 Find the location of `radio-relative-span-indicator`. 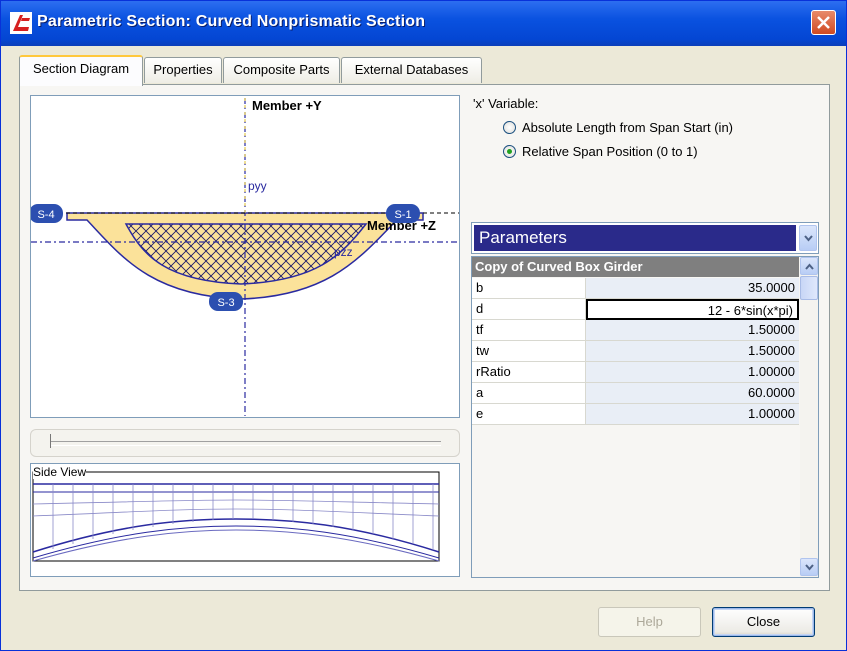

radio-relative-span-indicator is located at coordinates (509, 151).